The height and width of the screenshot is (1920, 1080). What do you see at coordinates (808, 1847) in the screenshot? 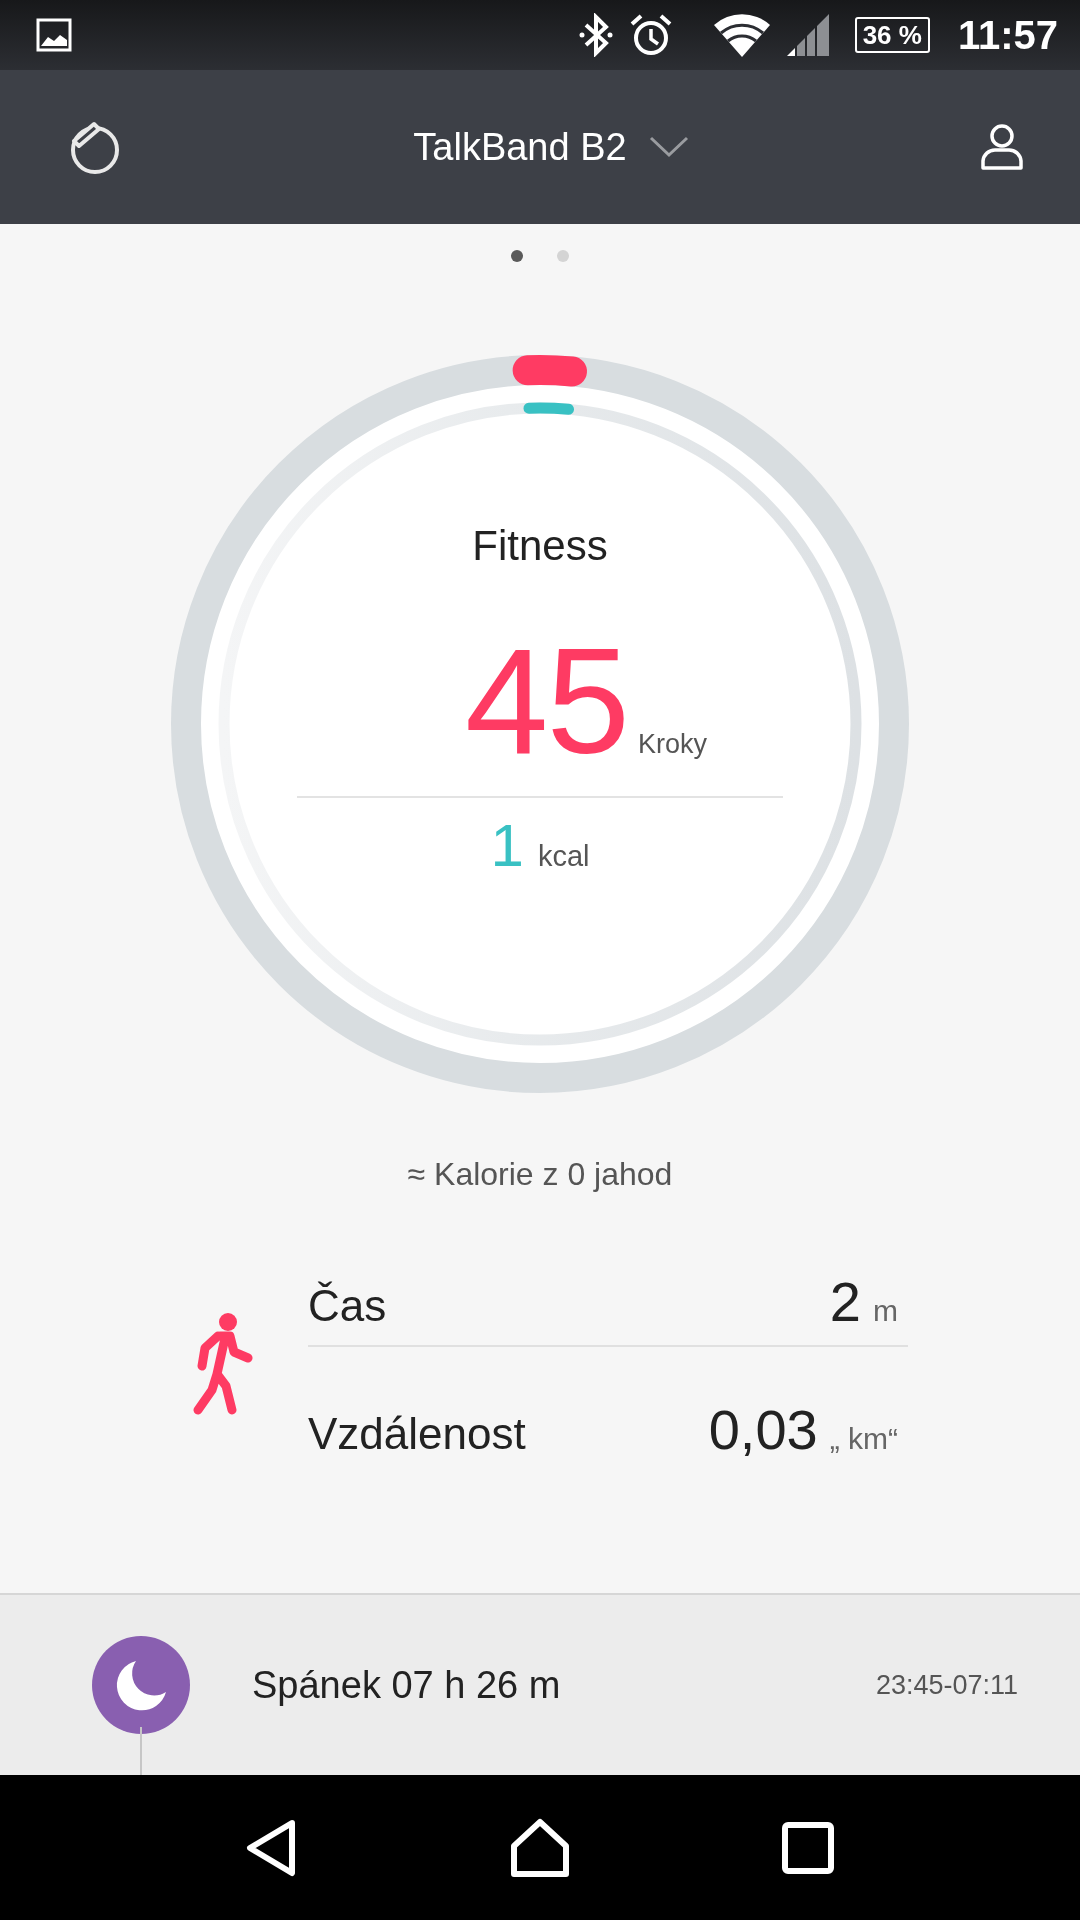
I see `square-icon` at bounding box center [808, 1847].